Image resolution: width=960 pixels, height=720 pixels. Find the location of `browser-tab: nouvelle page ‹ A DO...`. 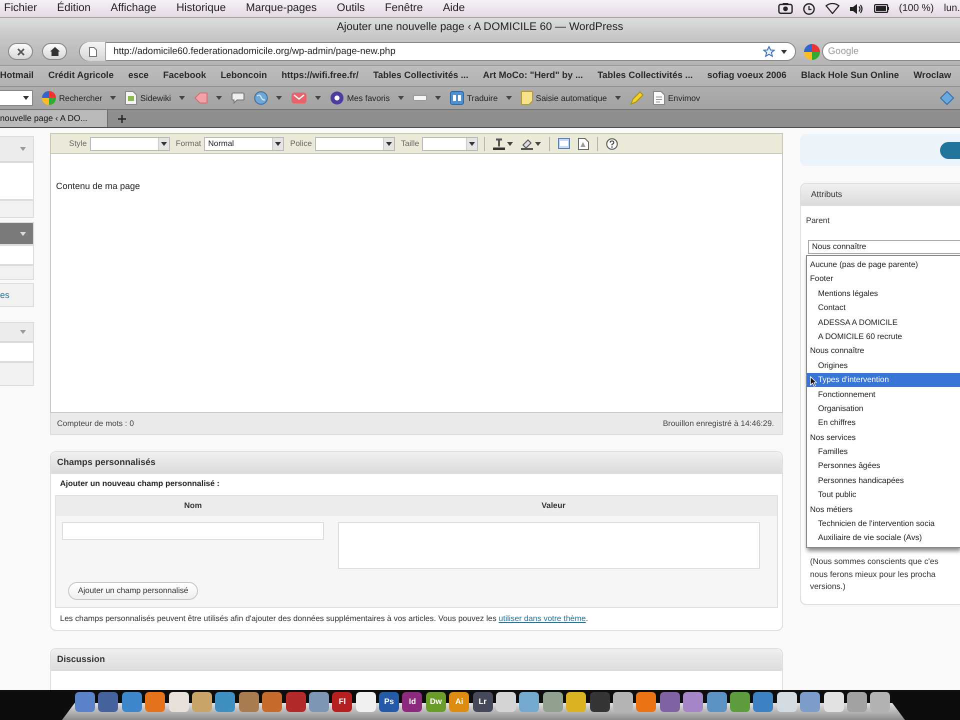

browser-tab: nouvelle page ‹ A DO... is located at coordinates (54, 118).